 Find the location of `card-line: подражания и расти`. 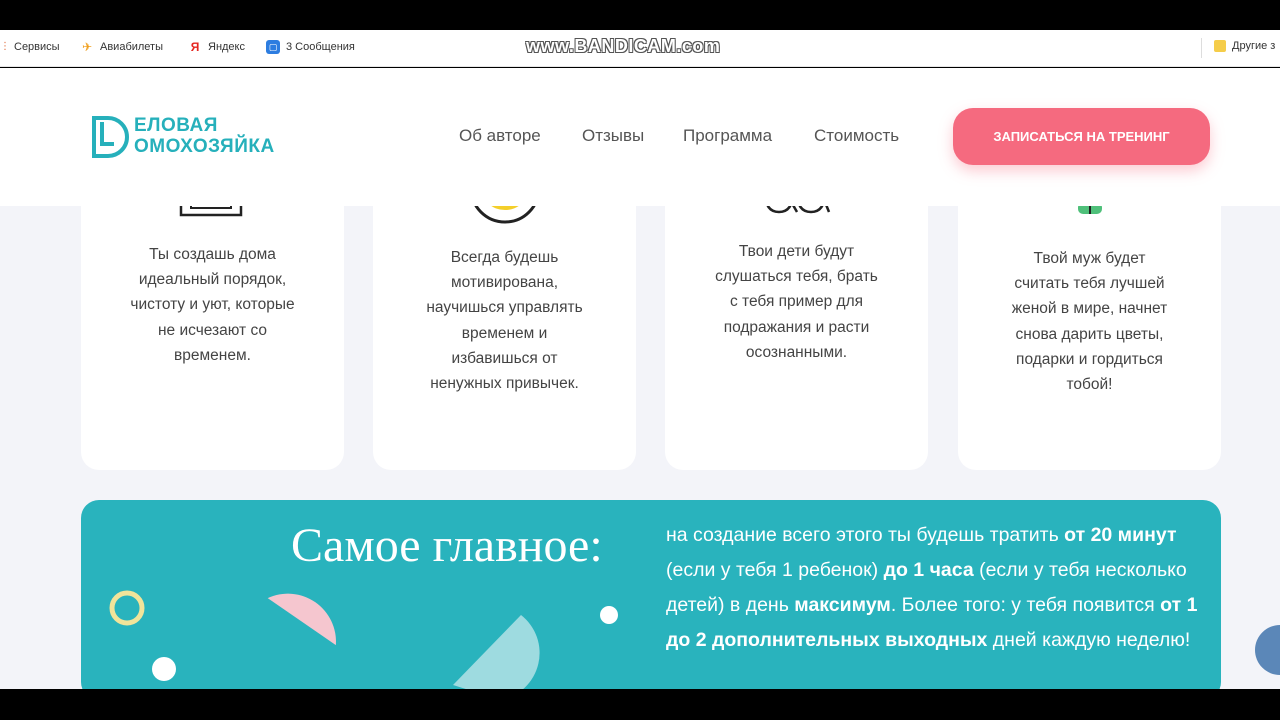

card-line: подражания и расти is located at coordinates (796, 327).